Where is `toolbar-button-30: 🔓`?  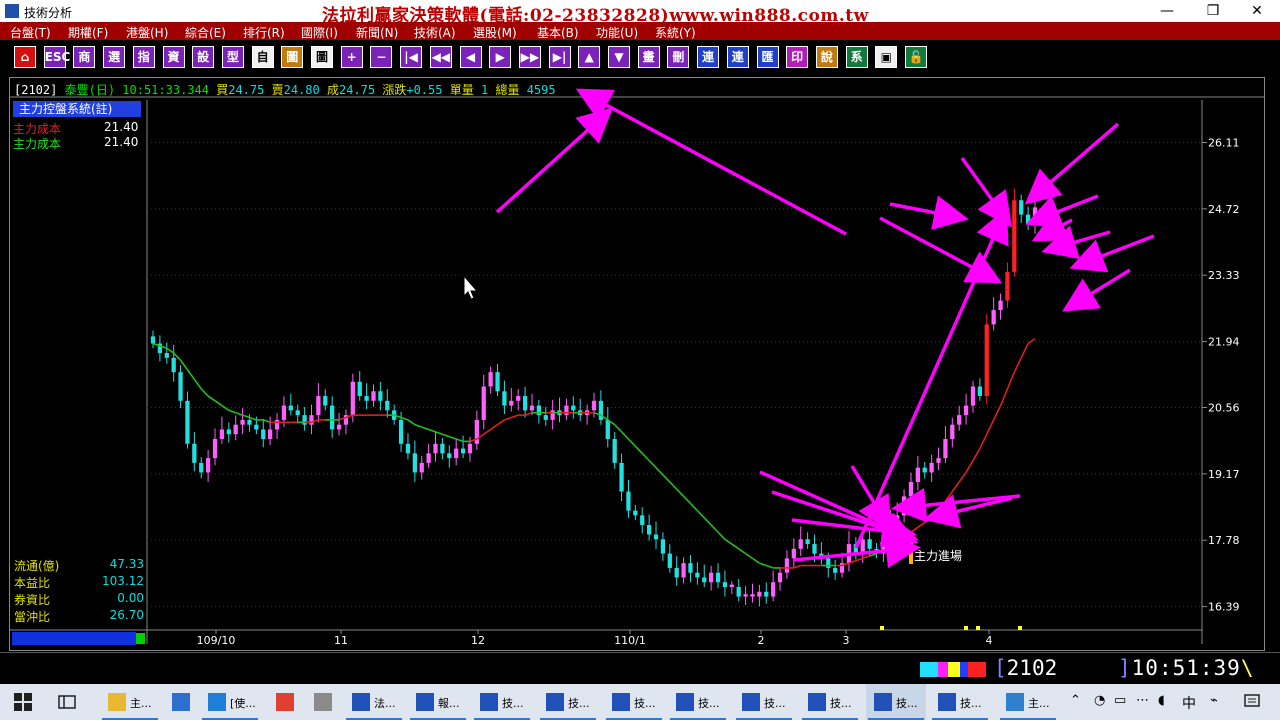
toolbar-button-30: 🔓 is located at coordinates (916, 57).